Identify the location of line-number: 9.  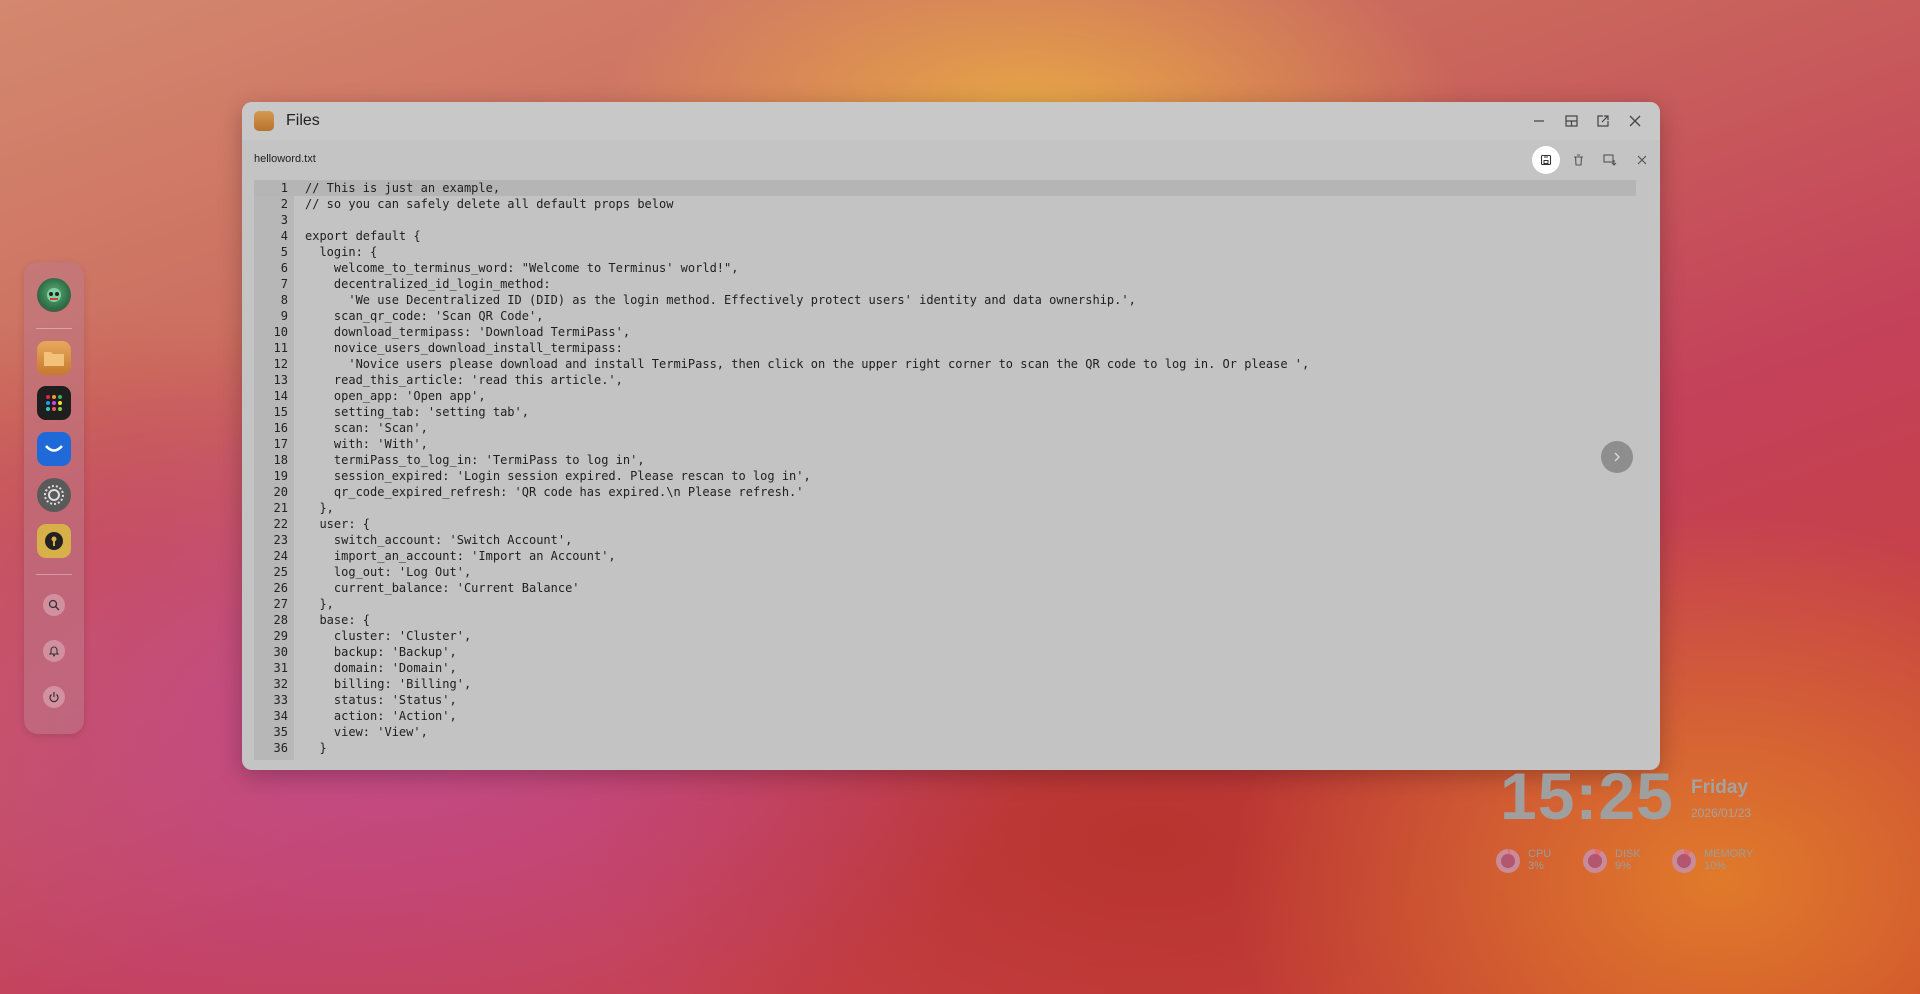
(284, 316).